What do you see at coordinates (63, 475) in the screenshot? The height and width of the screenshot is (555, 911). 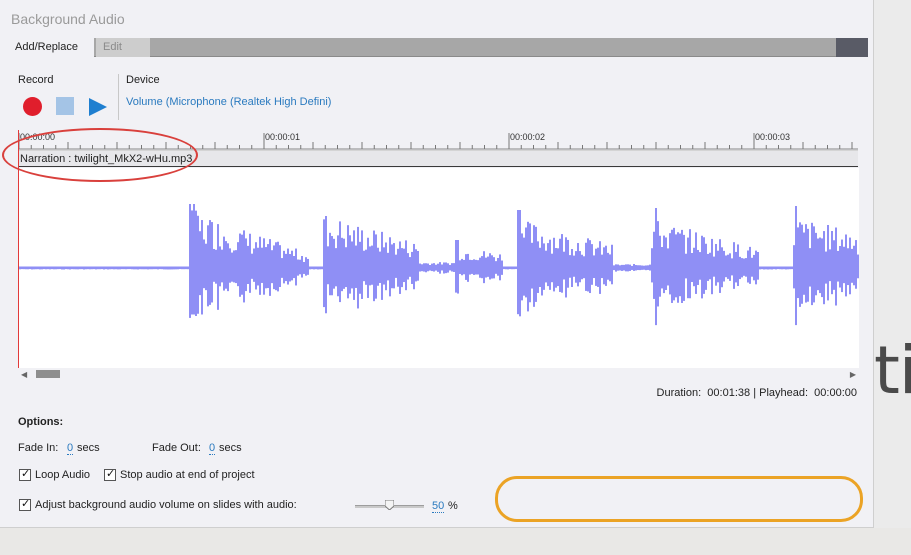 I see `loop-audio-label: Loop Audio` at bounding box center [63, 475].